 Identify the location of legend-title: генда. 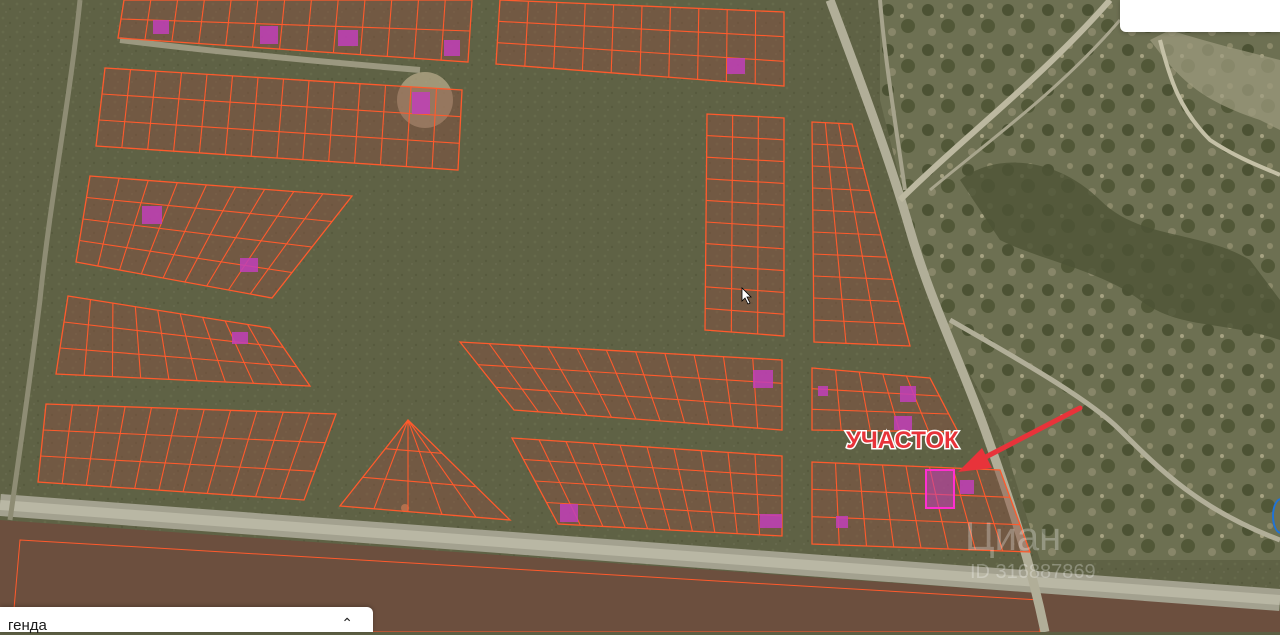
(27, 626).